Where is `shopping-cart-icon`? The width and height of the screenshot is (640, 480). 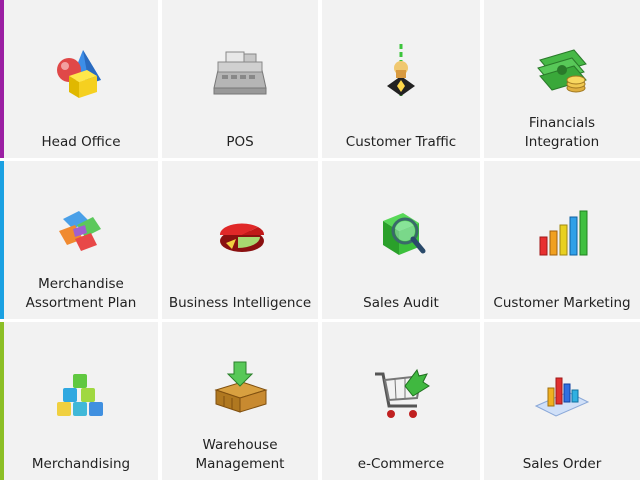 shopping-cart-icon is located at coordinates (402, 393).